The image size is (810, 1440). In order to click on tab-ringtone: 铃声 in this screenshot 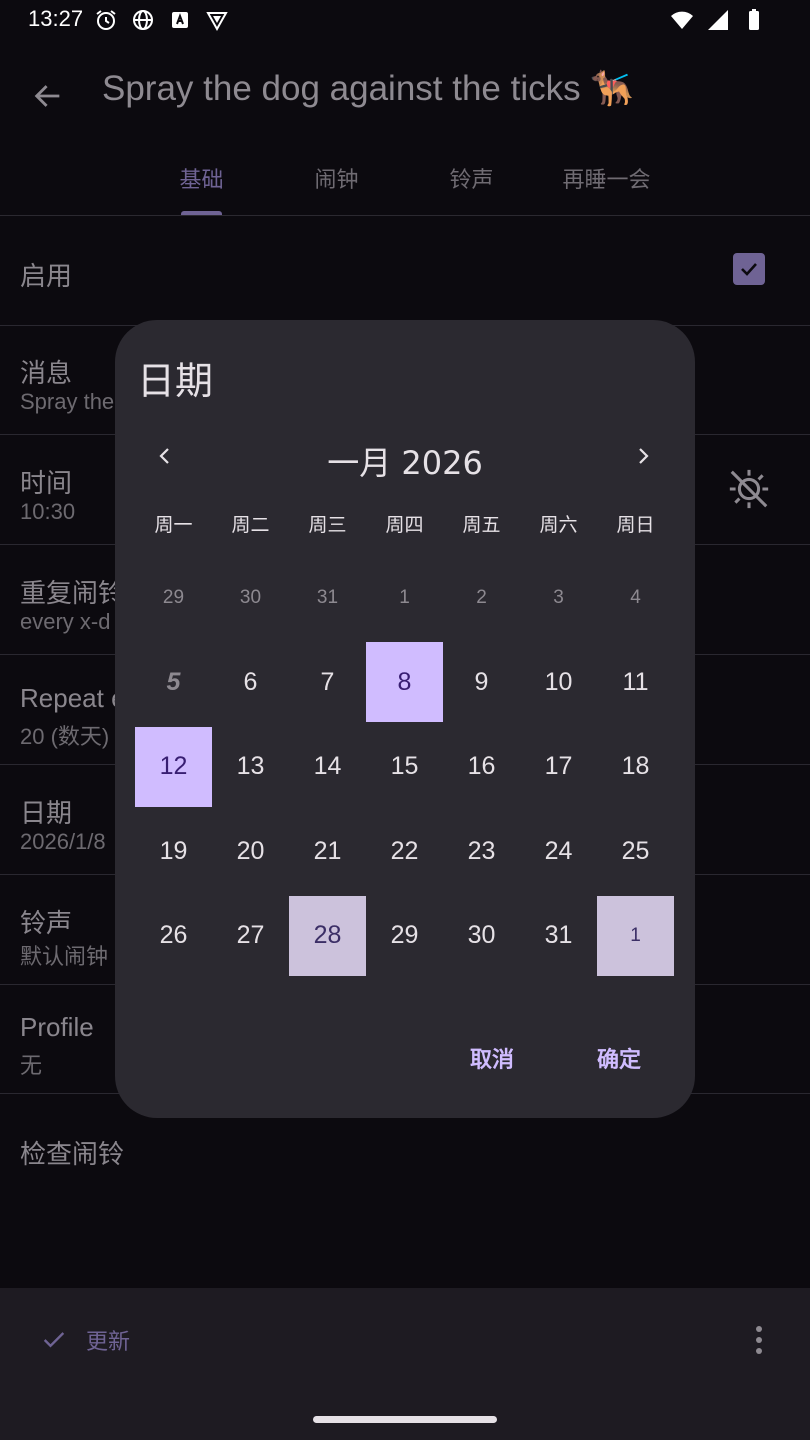, I will do `click(471, 183)`.